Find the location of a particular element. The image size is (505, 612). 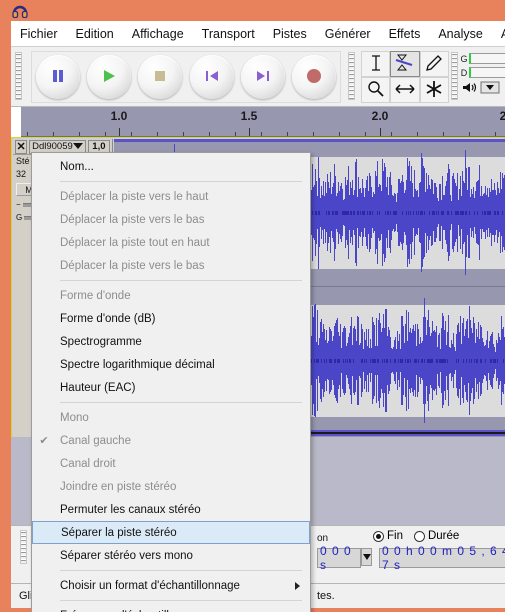

ruler-label-3: 2.5 is located at coordinates (502, 116).